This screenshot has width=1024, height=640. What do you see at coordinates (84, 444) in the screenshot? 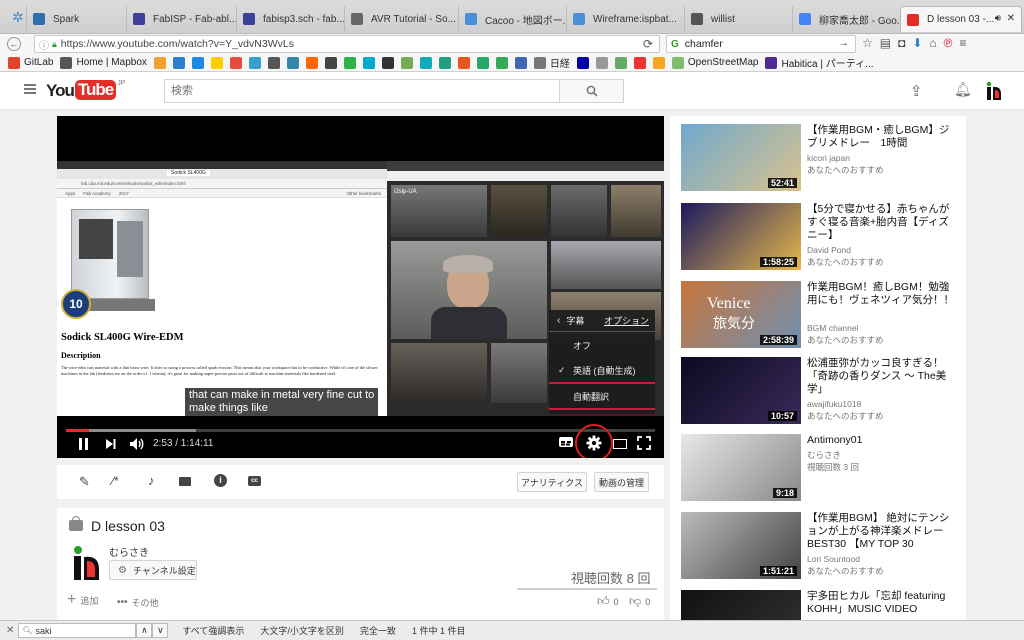
I see `play-pause-button` at bounding box center [84, 444].